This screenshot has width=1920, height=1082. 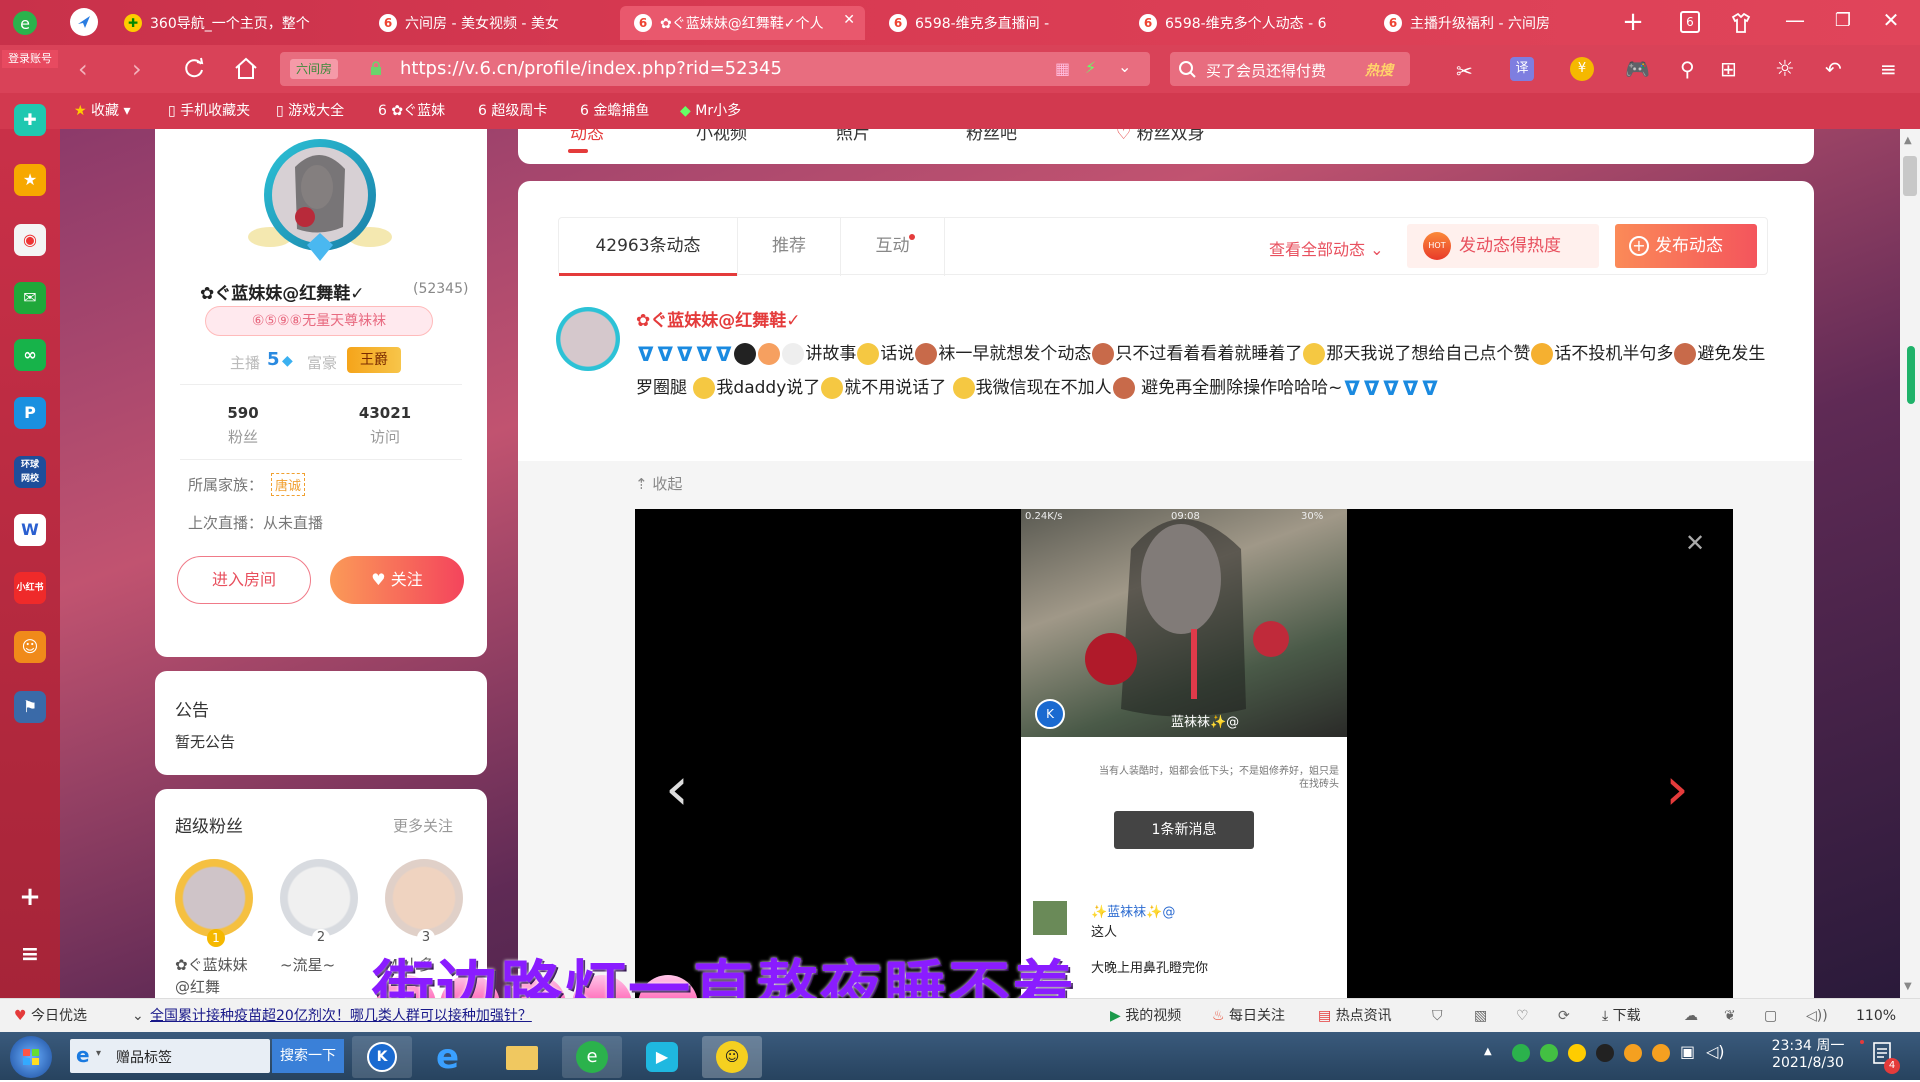 I want to click on next-arrow-icon: ›, so click(x=1677, y=789).